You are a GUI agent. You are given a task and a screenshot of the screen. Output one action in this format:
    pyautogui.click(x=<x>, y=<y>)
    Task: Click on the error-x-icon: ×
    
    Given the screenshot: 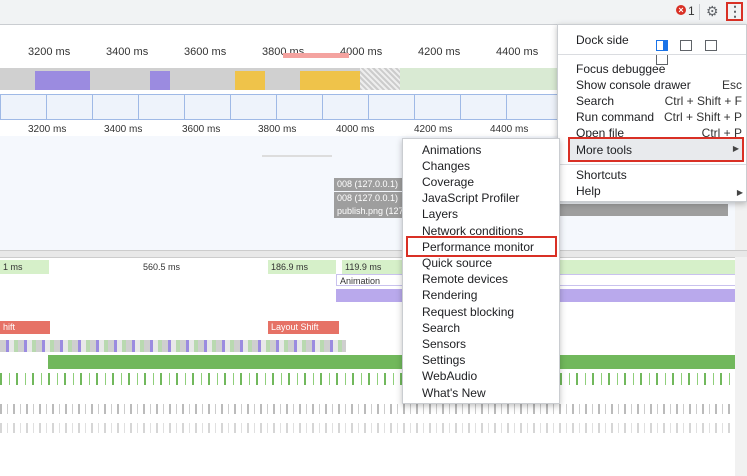 What is the action you would take?
    pyautogui.click(x=681, y=10)
    